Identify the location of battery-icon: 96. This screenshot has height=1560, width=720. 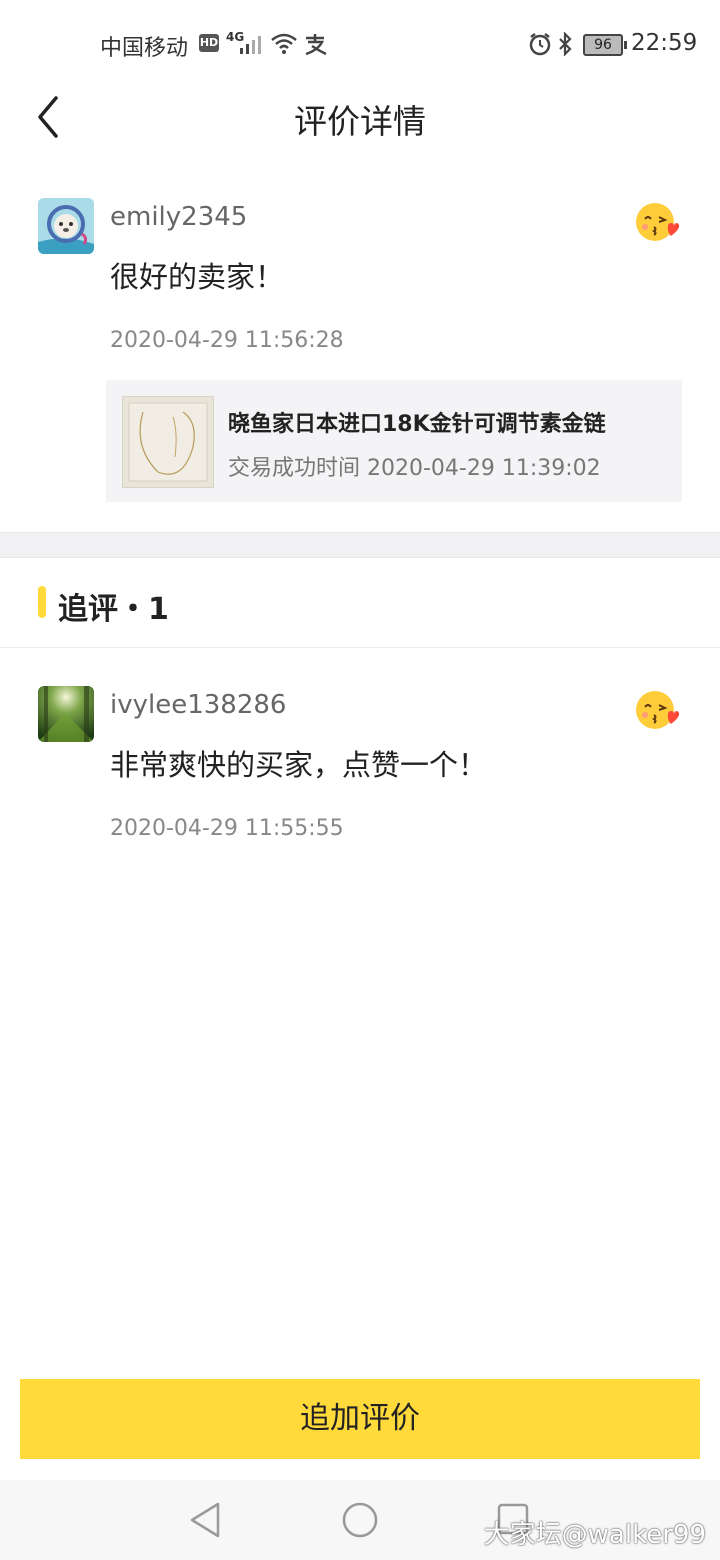
(605, 45).